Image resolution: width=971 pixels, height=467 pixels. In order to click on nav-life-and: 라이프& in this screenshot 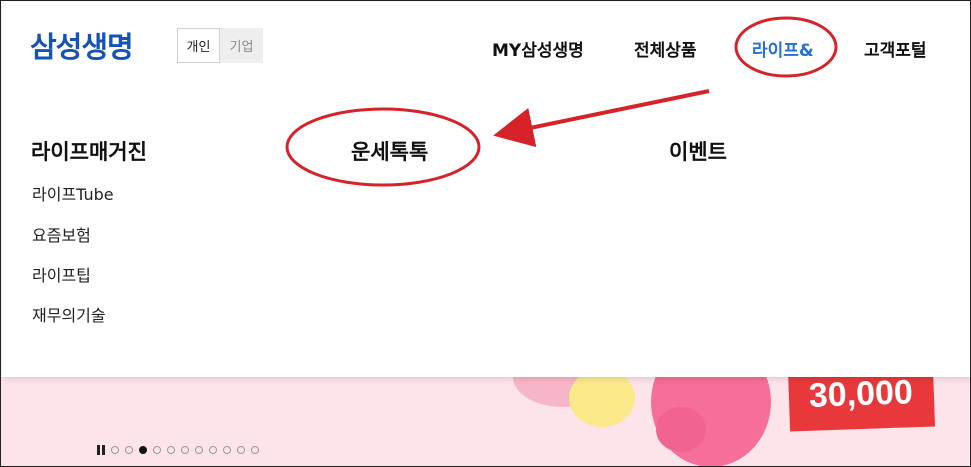, I will do `click(783, 48)`.